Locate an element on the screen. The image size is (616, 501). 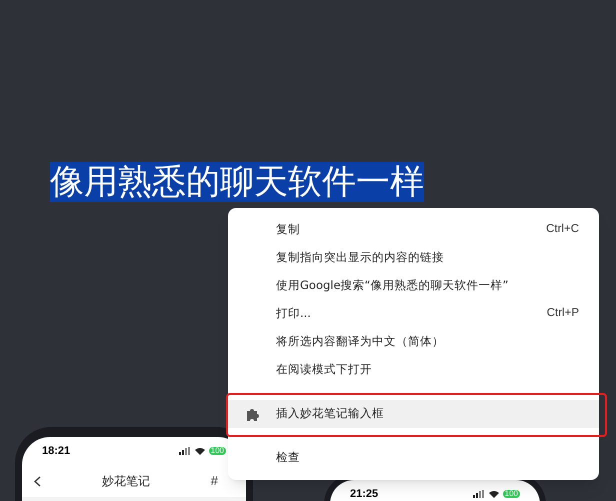
menu-item: 复制 Ctrl+C is located at coordinates (413, 230).